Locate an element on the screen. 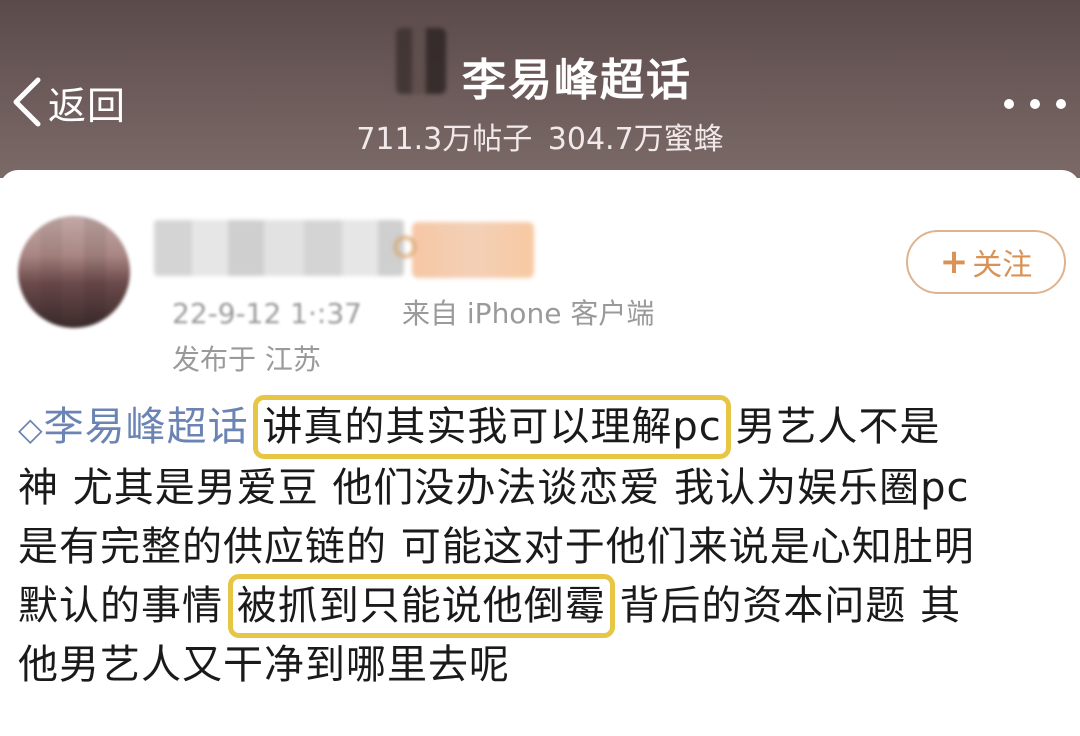 The height and width of the screenshot is (736, 1080). plus-icon: + is located at coordinates (954, 262).